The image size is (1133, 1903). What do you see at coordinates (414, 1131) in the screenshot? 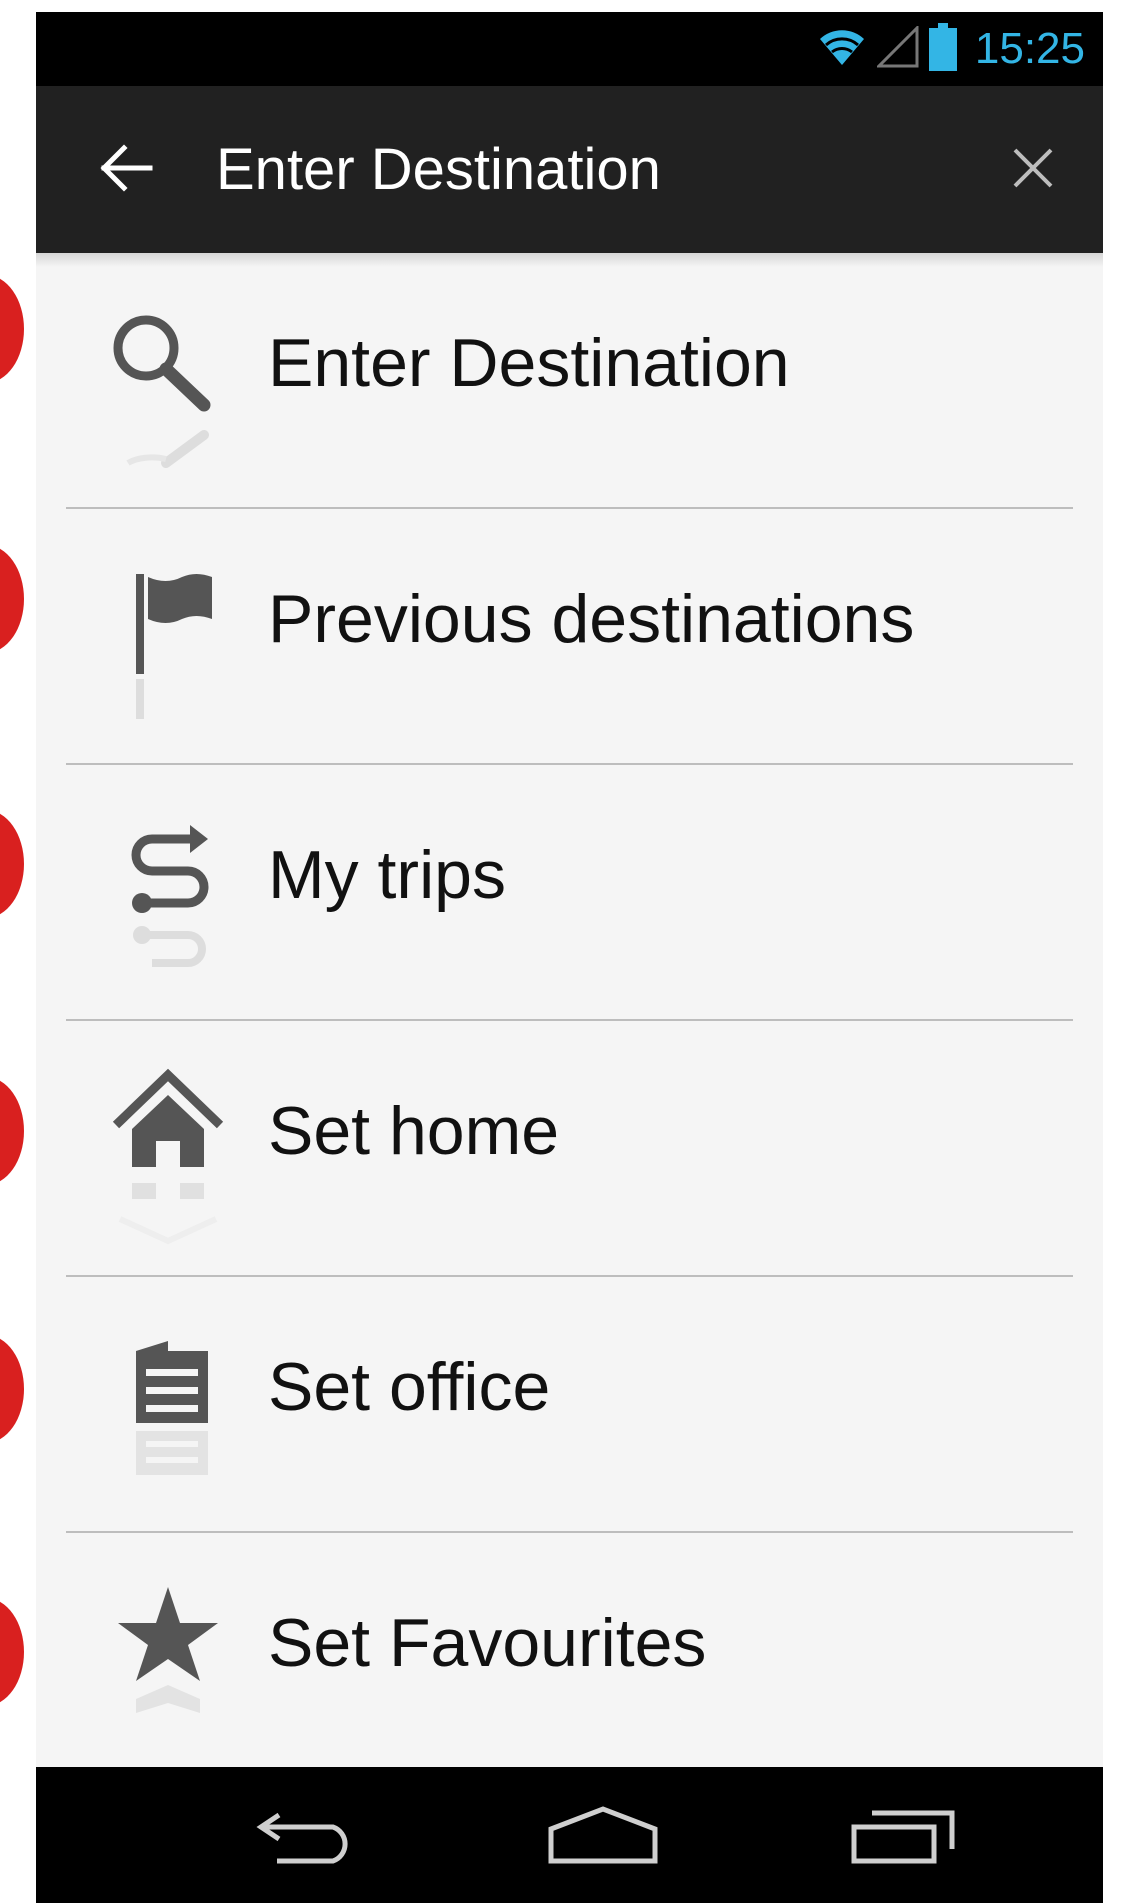
I see `menu-item-label: Set home` at bounding box center [414, 1131].